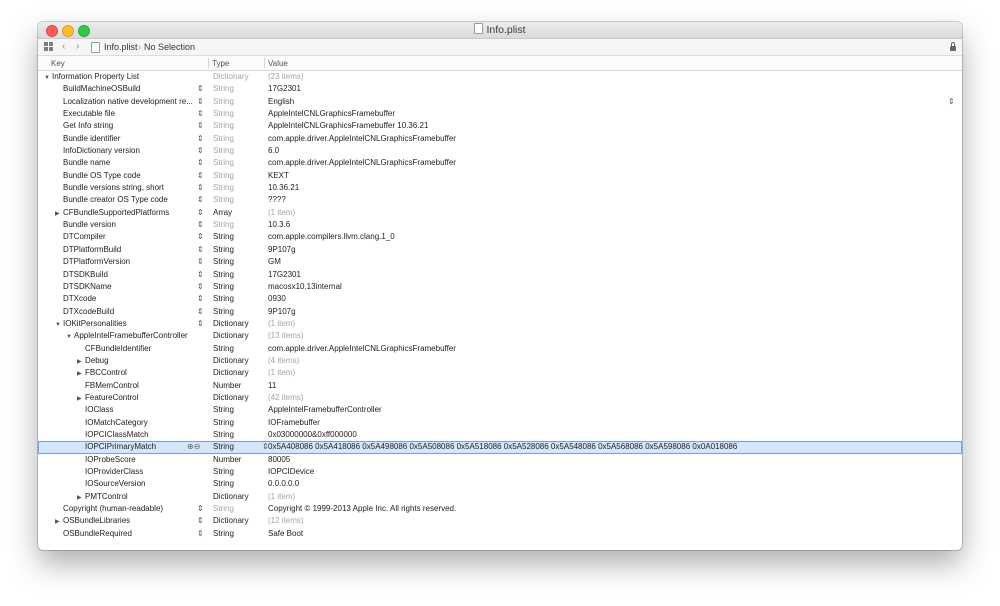  I want to click on row-key: DTSDKName, so click(130, 286).